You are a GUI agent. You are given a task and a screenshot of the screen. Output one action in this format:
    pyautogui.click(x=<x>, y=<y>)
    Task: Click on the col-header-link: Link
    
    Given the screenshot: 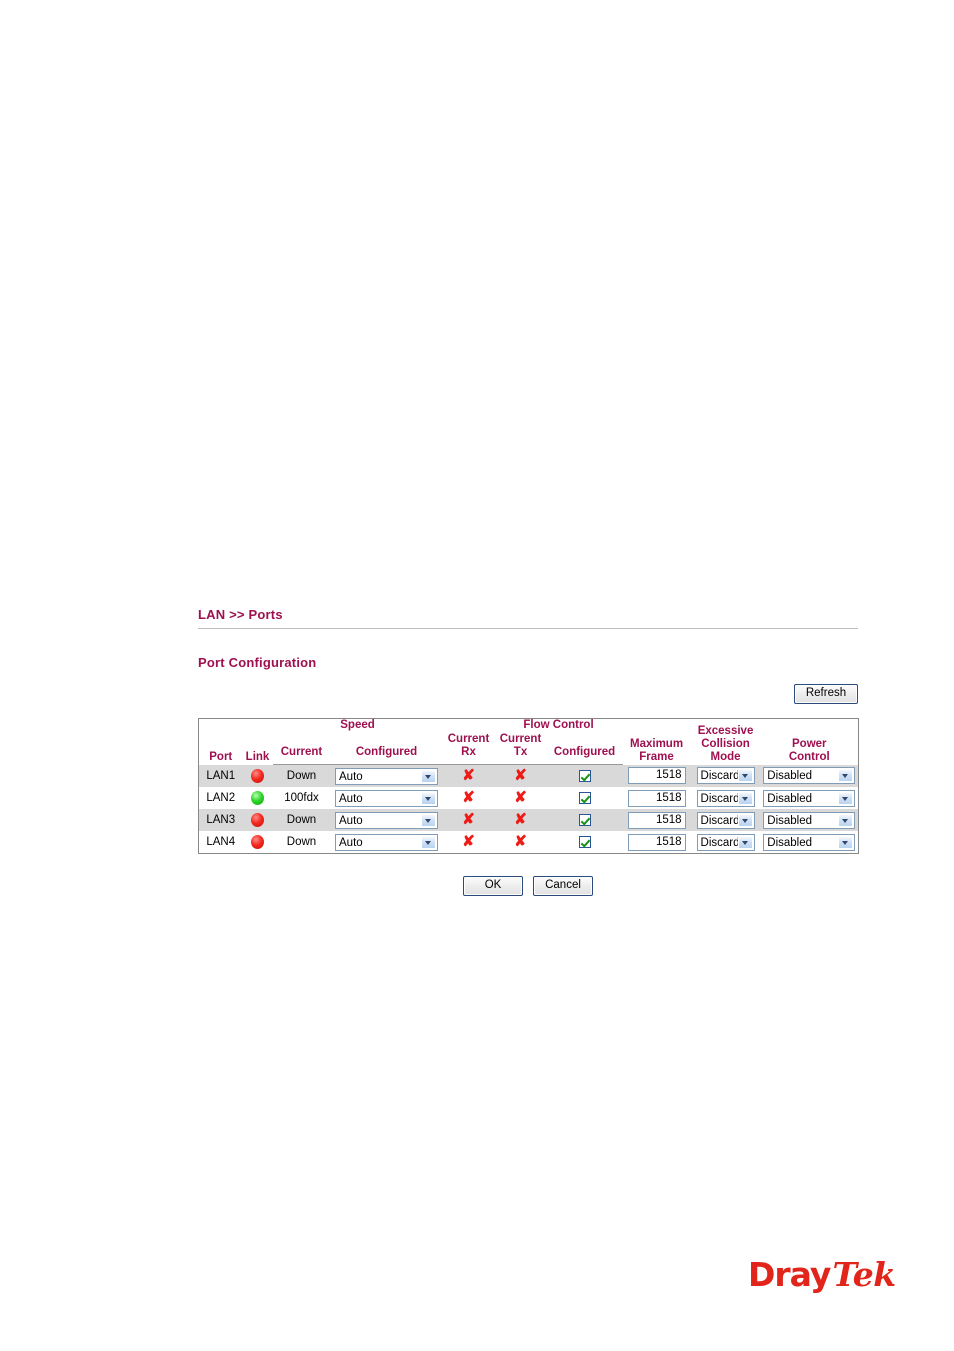 What is the action you would take?
    pyautogui.click(x=257, y=741)
    